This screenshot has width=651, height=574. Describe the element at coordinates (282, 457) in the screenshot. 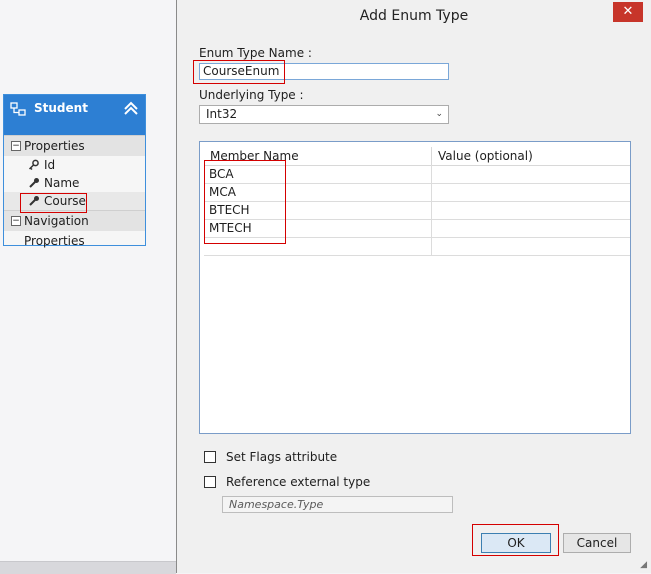

I see `set-flags-label: Set Flags attribute` at that location.